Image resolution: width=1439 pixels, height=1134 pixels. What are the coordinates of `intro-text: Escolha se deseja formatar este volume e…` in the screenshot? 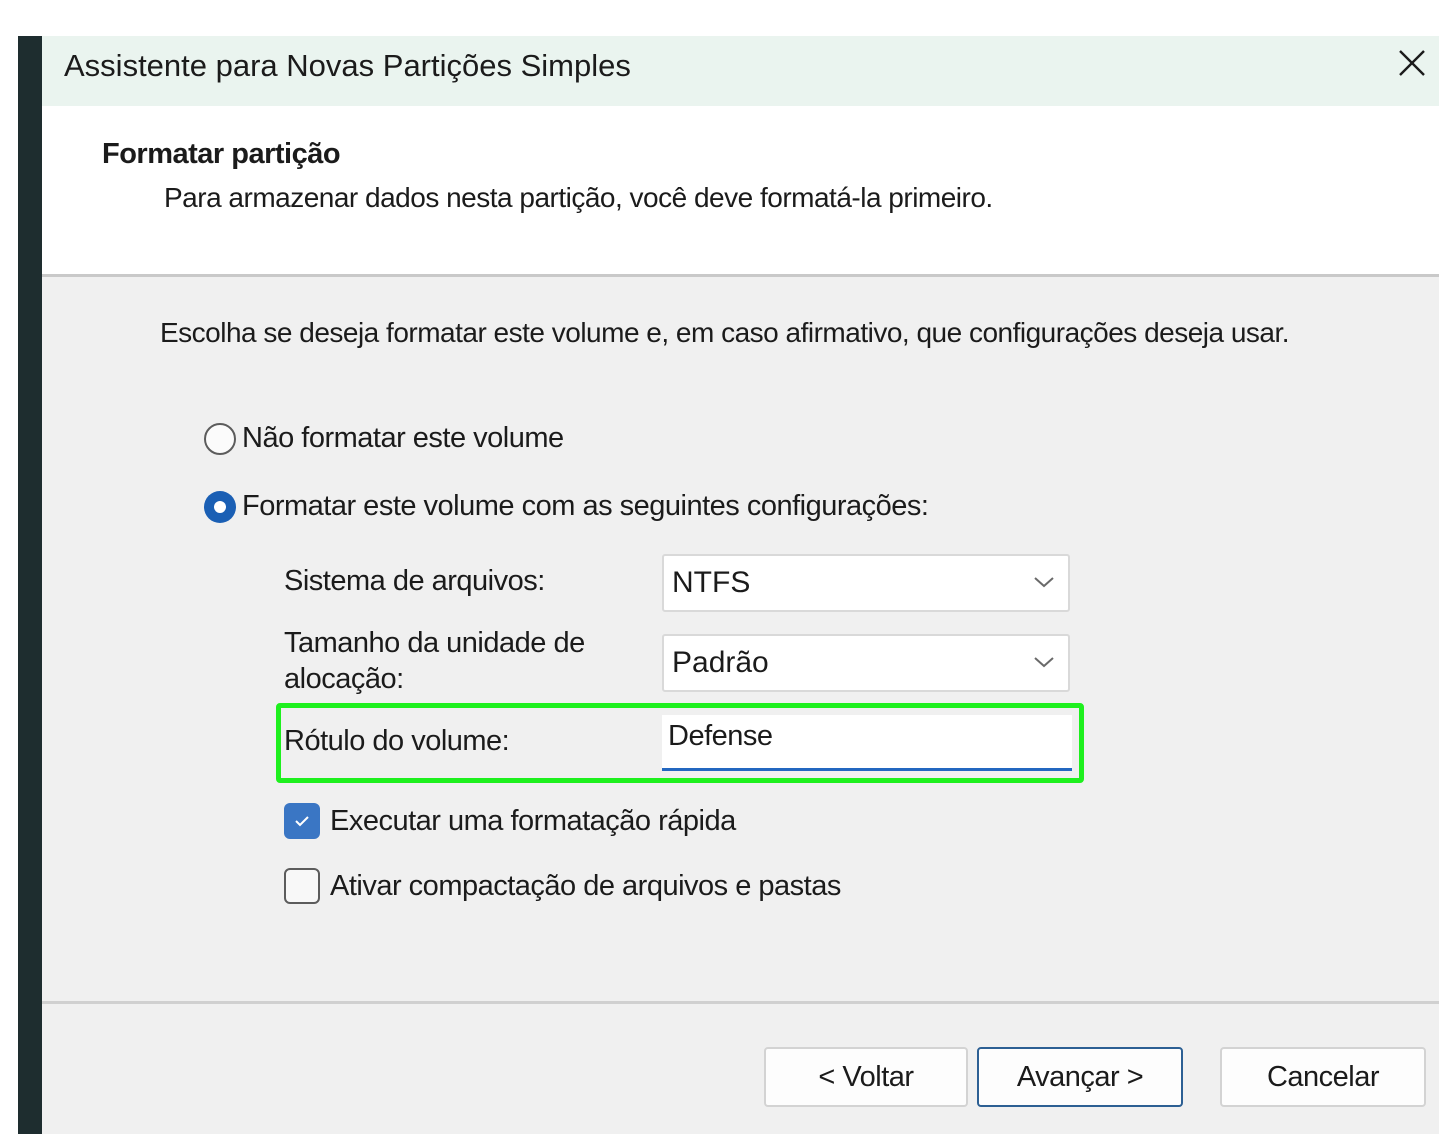 It's located at (725, 332).